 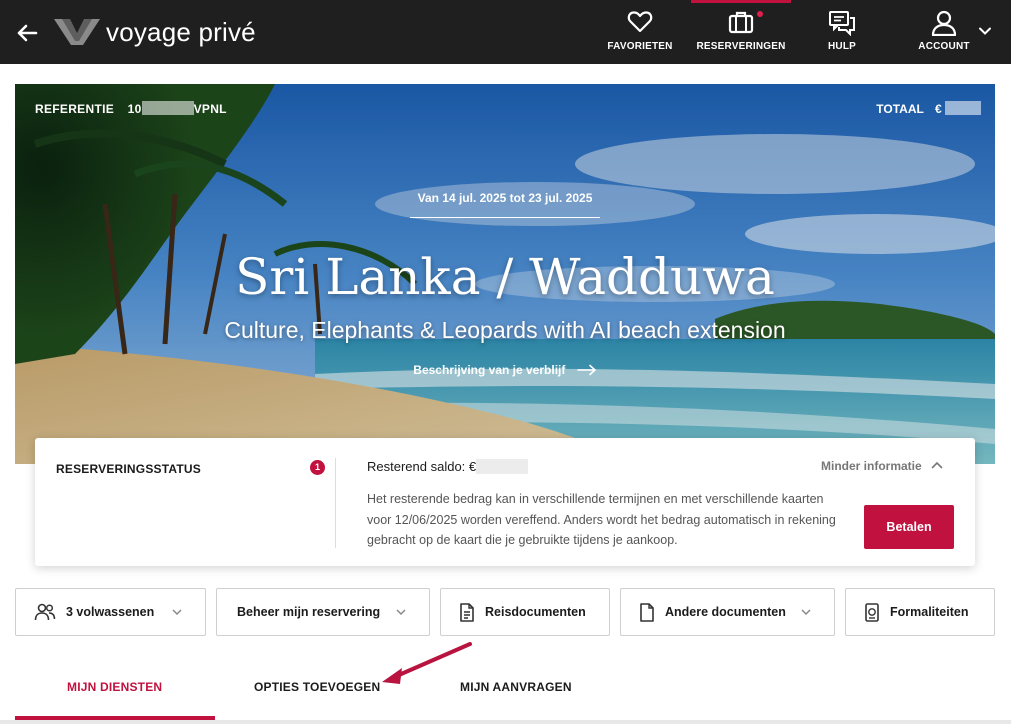 What do you see at coordinates (963, 108) in the screenshot?
I see `redacted-total` at bounding box center [963, 108].